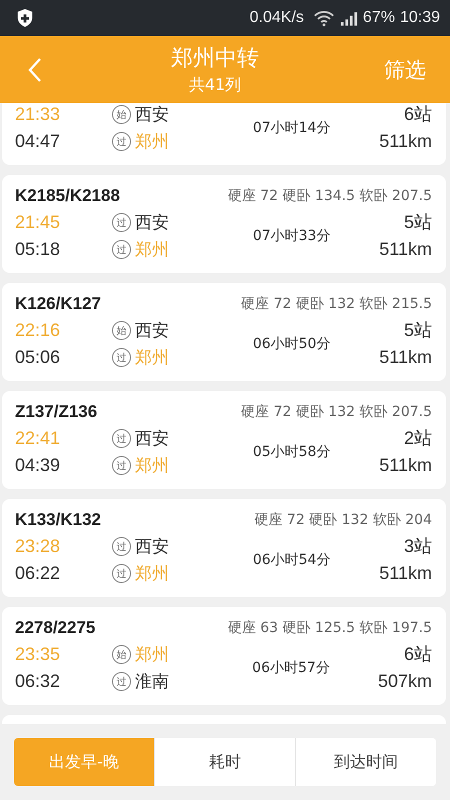 Image resolution: width=450 pixels, height=800 pixels. I want to click on travel-duration: 07小时14分, so click(292, 128).